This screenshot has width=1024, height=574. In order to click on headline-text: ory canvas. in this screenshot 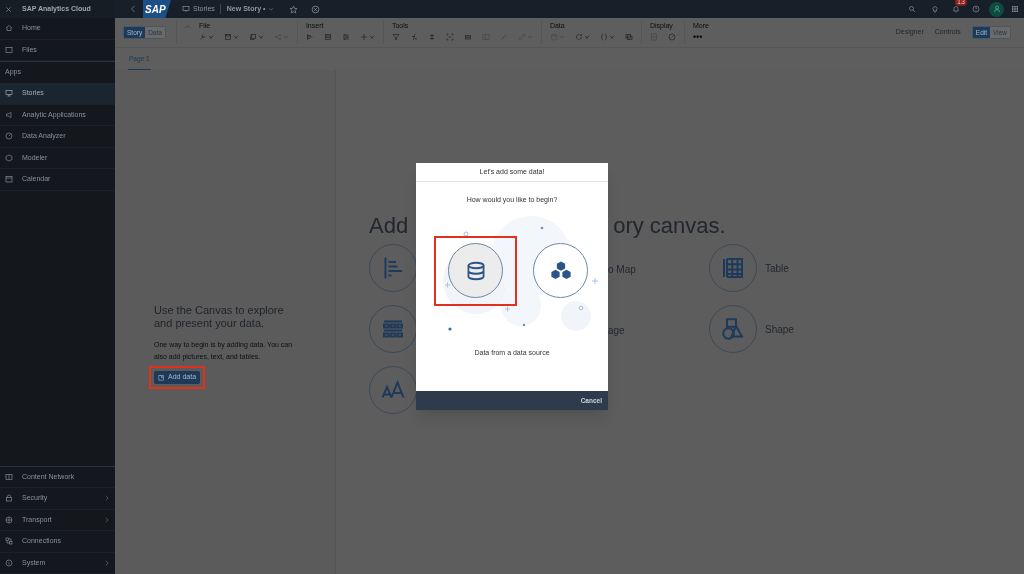, I will do `click(669, 226)`.